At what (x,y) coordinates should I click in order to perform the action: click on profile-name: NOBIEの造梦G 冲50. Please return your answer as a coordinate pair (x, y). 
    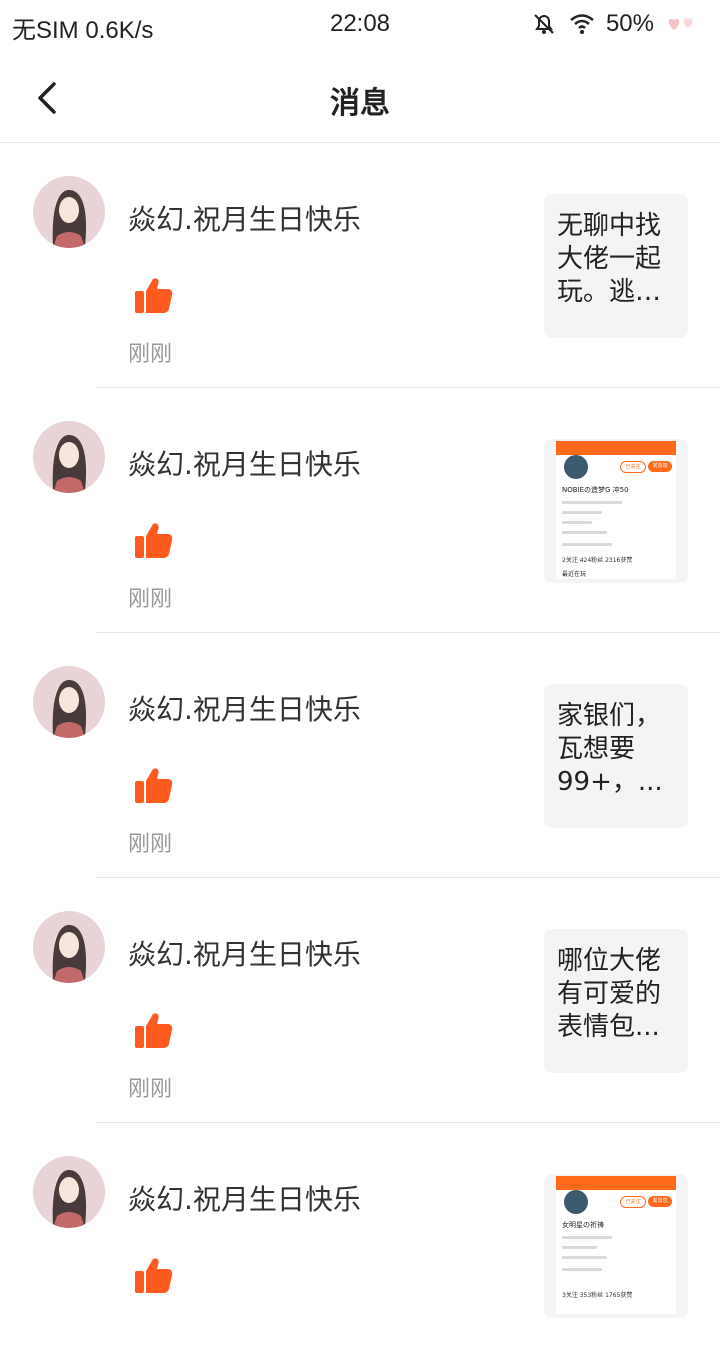
    Looking at the image, I should click on (595, 490).